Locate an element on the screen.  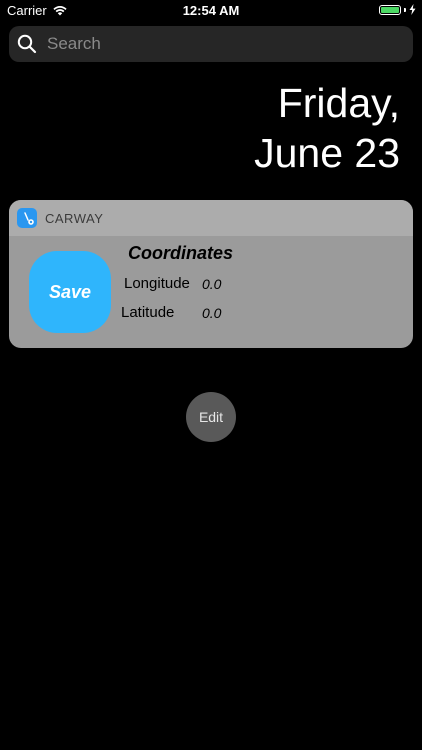
status-time: 12:54 AM is located at coordinates (211, 10).